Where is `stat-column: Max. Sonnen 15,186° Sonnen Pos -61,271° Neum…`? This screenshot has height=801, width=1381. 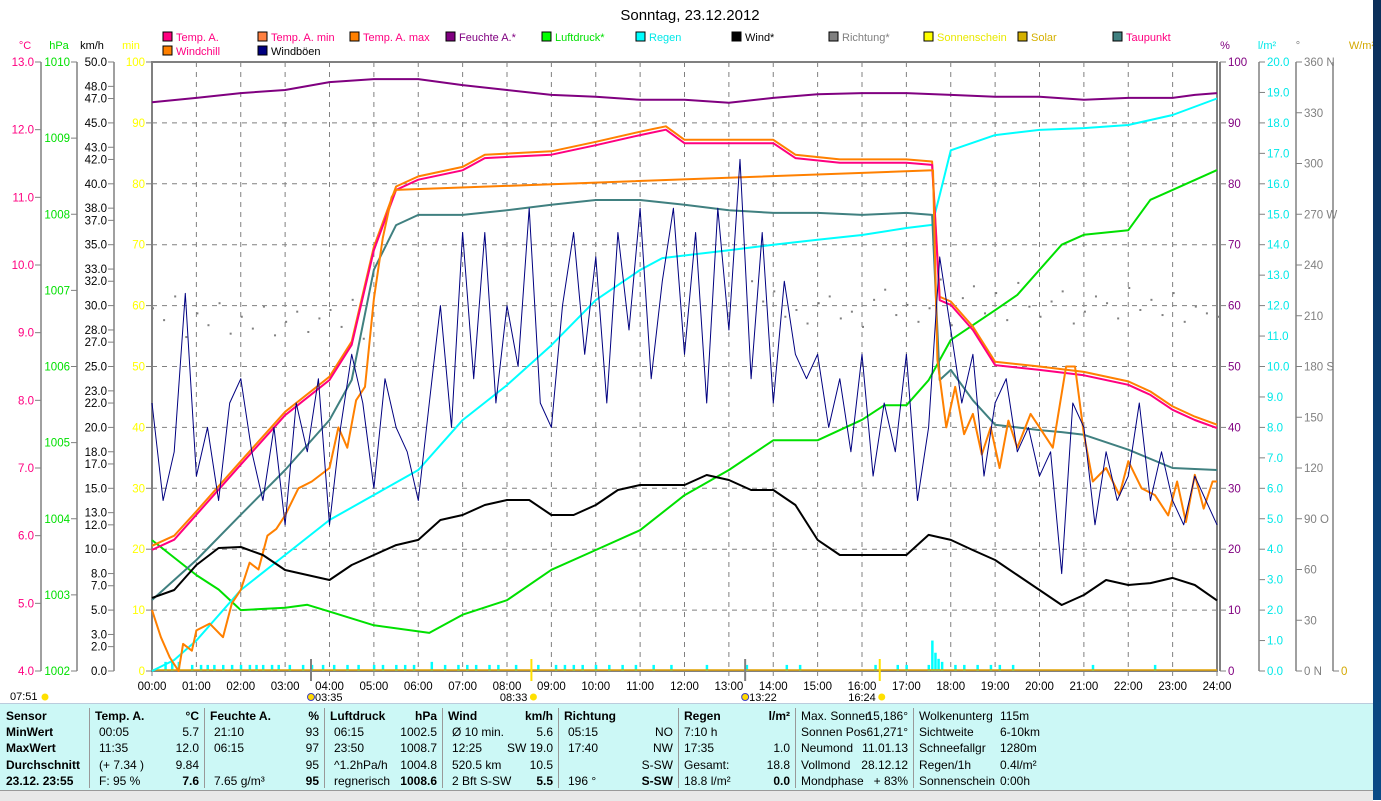 stat-column: Max. Sonnen 15,186° Sonnen Pos -61,271° Neum… is located at coordinates (854, 748).